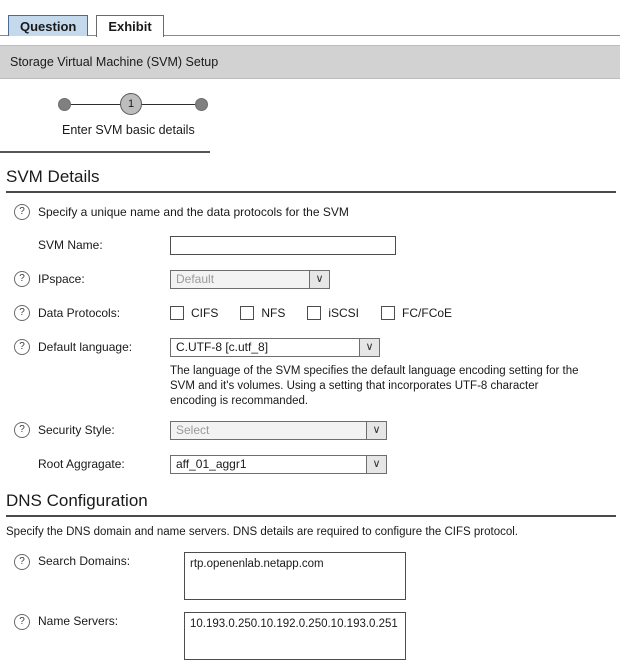  I want to click on stepper-track: 1, so click(110, 105).